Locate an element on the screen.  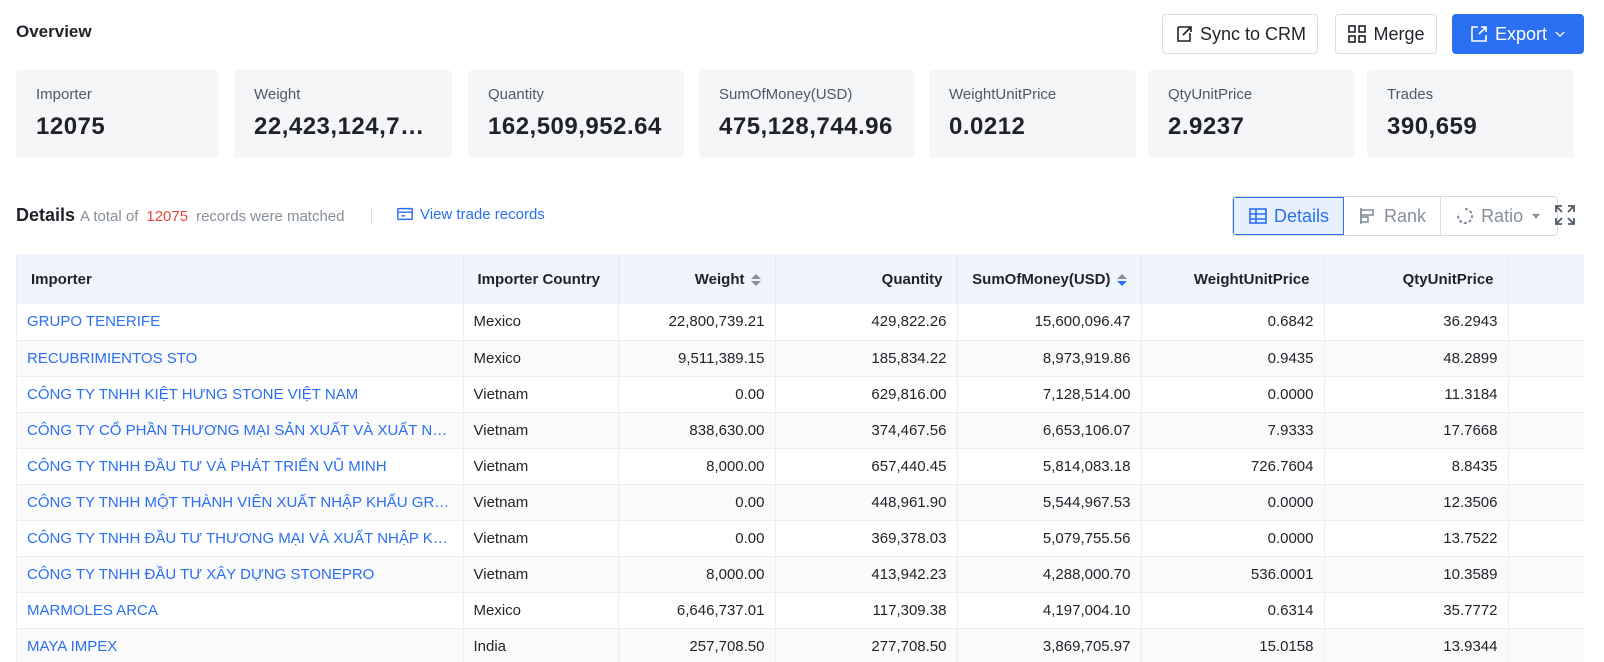
cell-quantity: 429,822.26 is located at coordinates (866, 322).